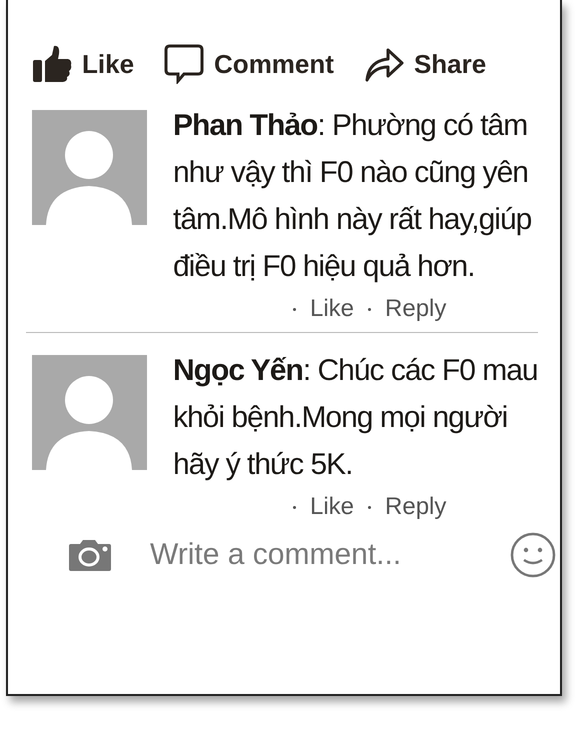 The height and width of the screenshot is (743, 587). Describe the element at coordinates (352, 196) in the screenshot. I see `comment-text: Phan Thảo: Phường có tâm như vậy thì F0 nào cũng yên tâm.Mô hình này rất hay,giúp điều trị F0 hiệu quả hơn.` at that location.